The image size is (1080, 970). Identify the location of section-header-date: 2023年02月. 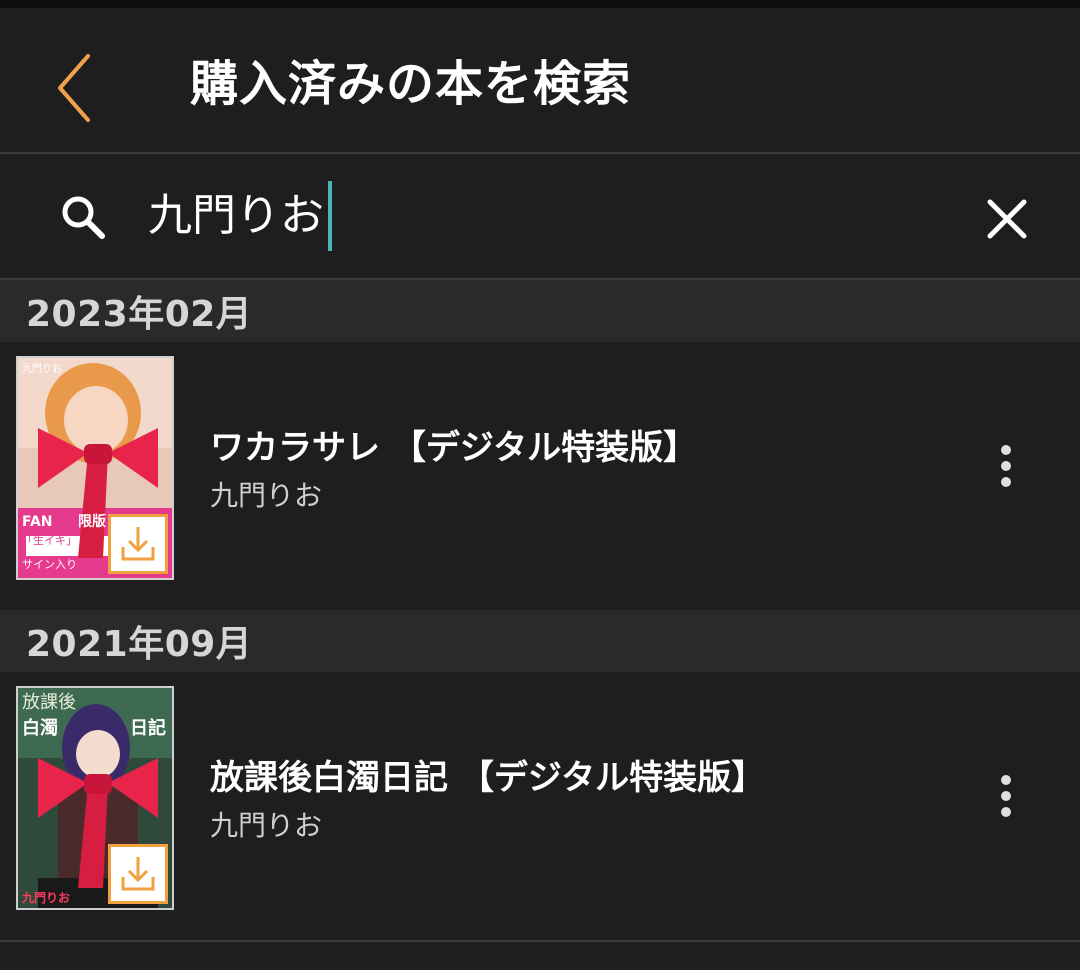
(540, 311).